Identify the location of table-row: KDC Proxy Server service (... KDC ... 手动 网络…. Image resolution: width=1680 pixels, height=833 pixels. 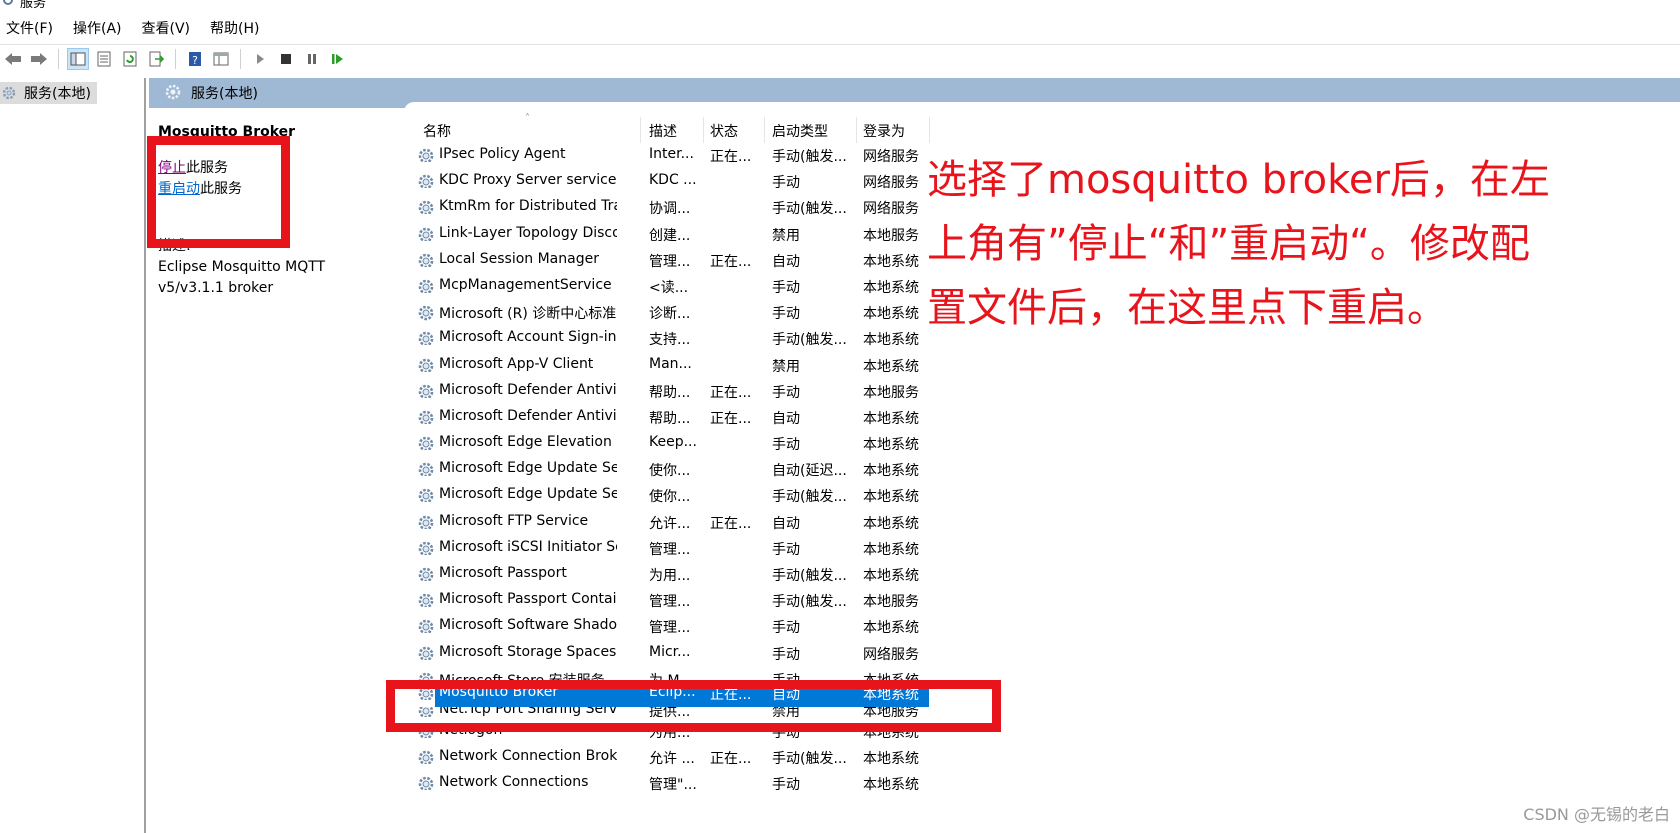
(675, 182).